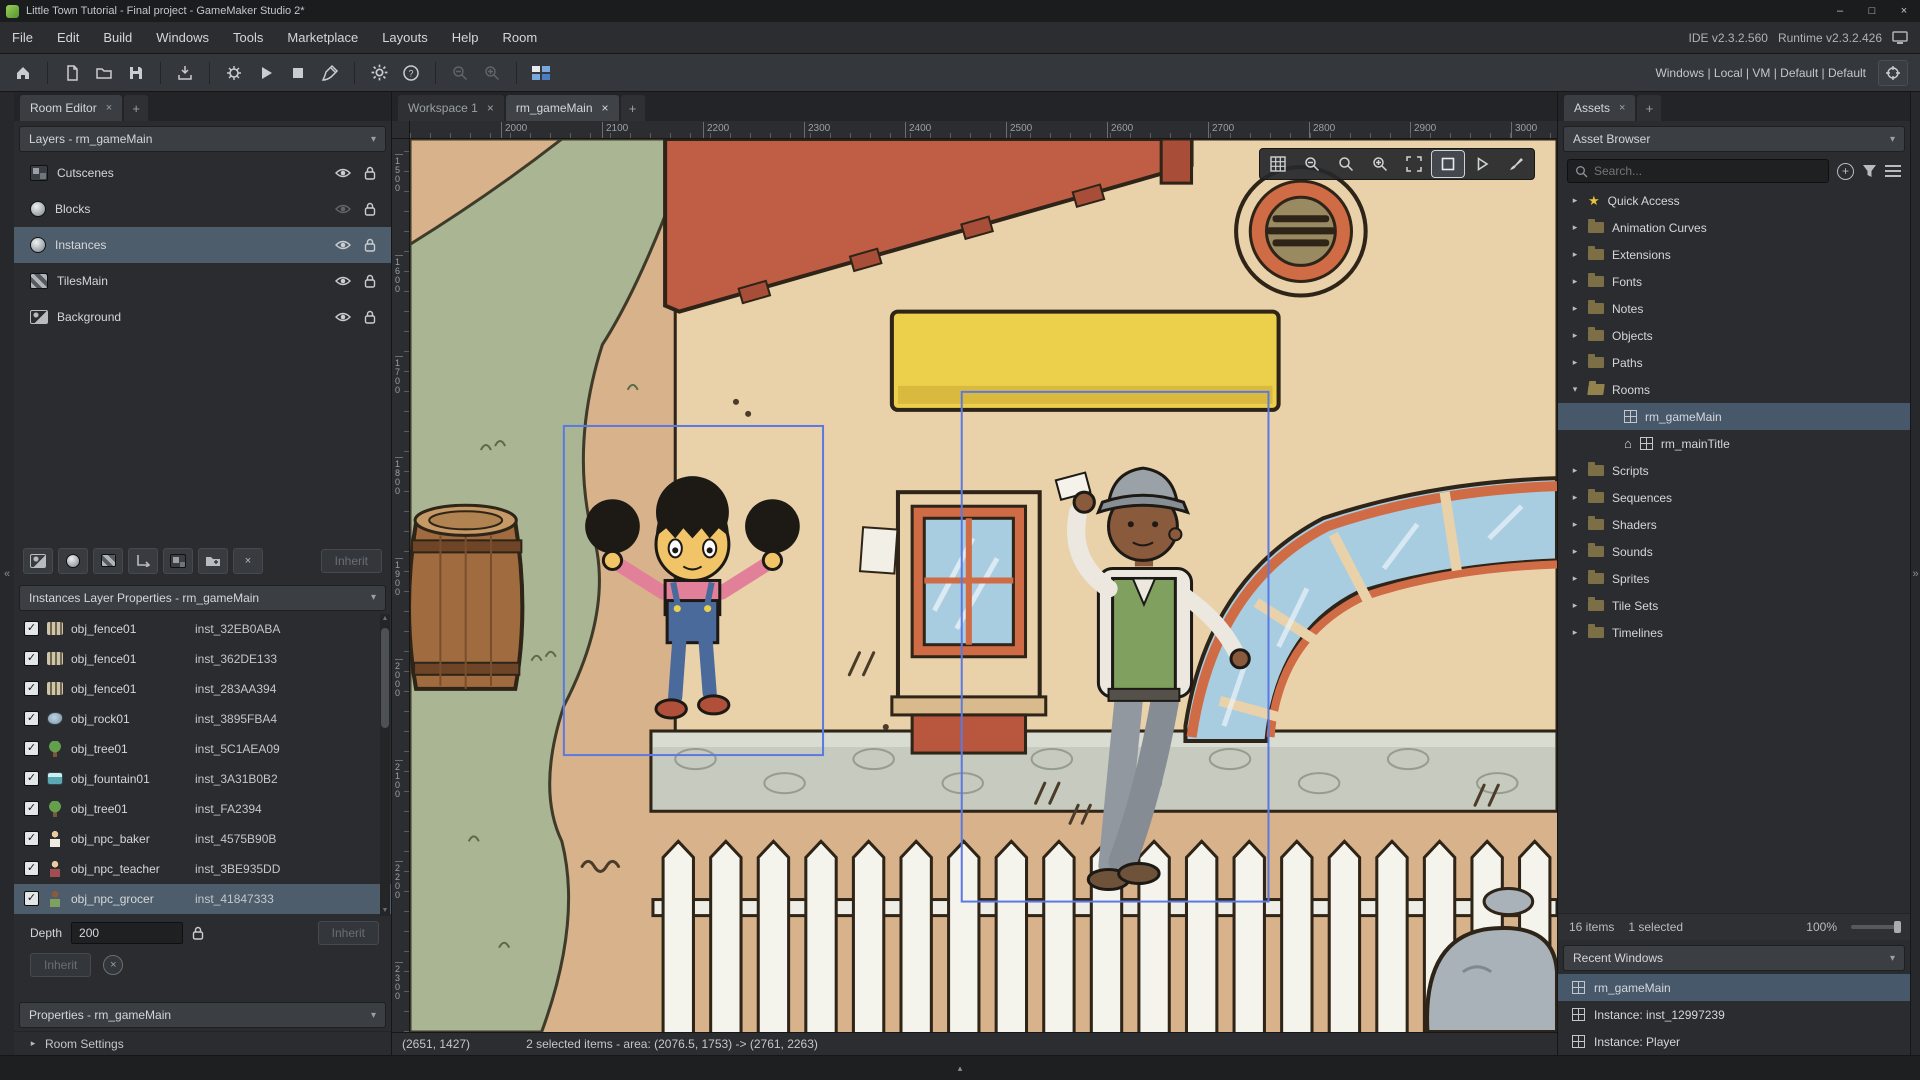  Describe the element at coordinates (1734, 443) in the screenshot. I see `asset-tree-item: ★ ⌂ rm_mainTitle` at that location.